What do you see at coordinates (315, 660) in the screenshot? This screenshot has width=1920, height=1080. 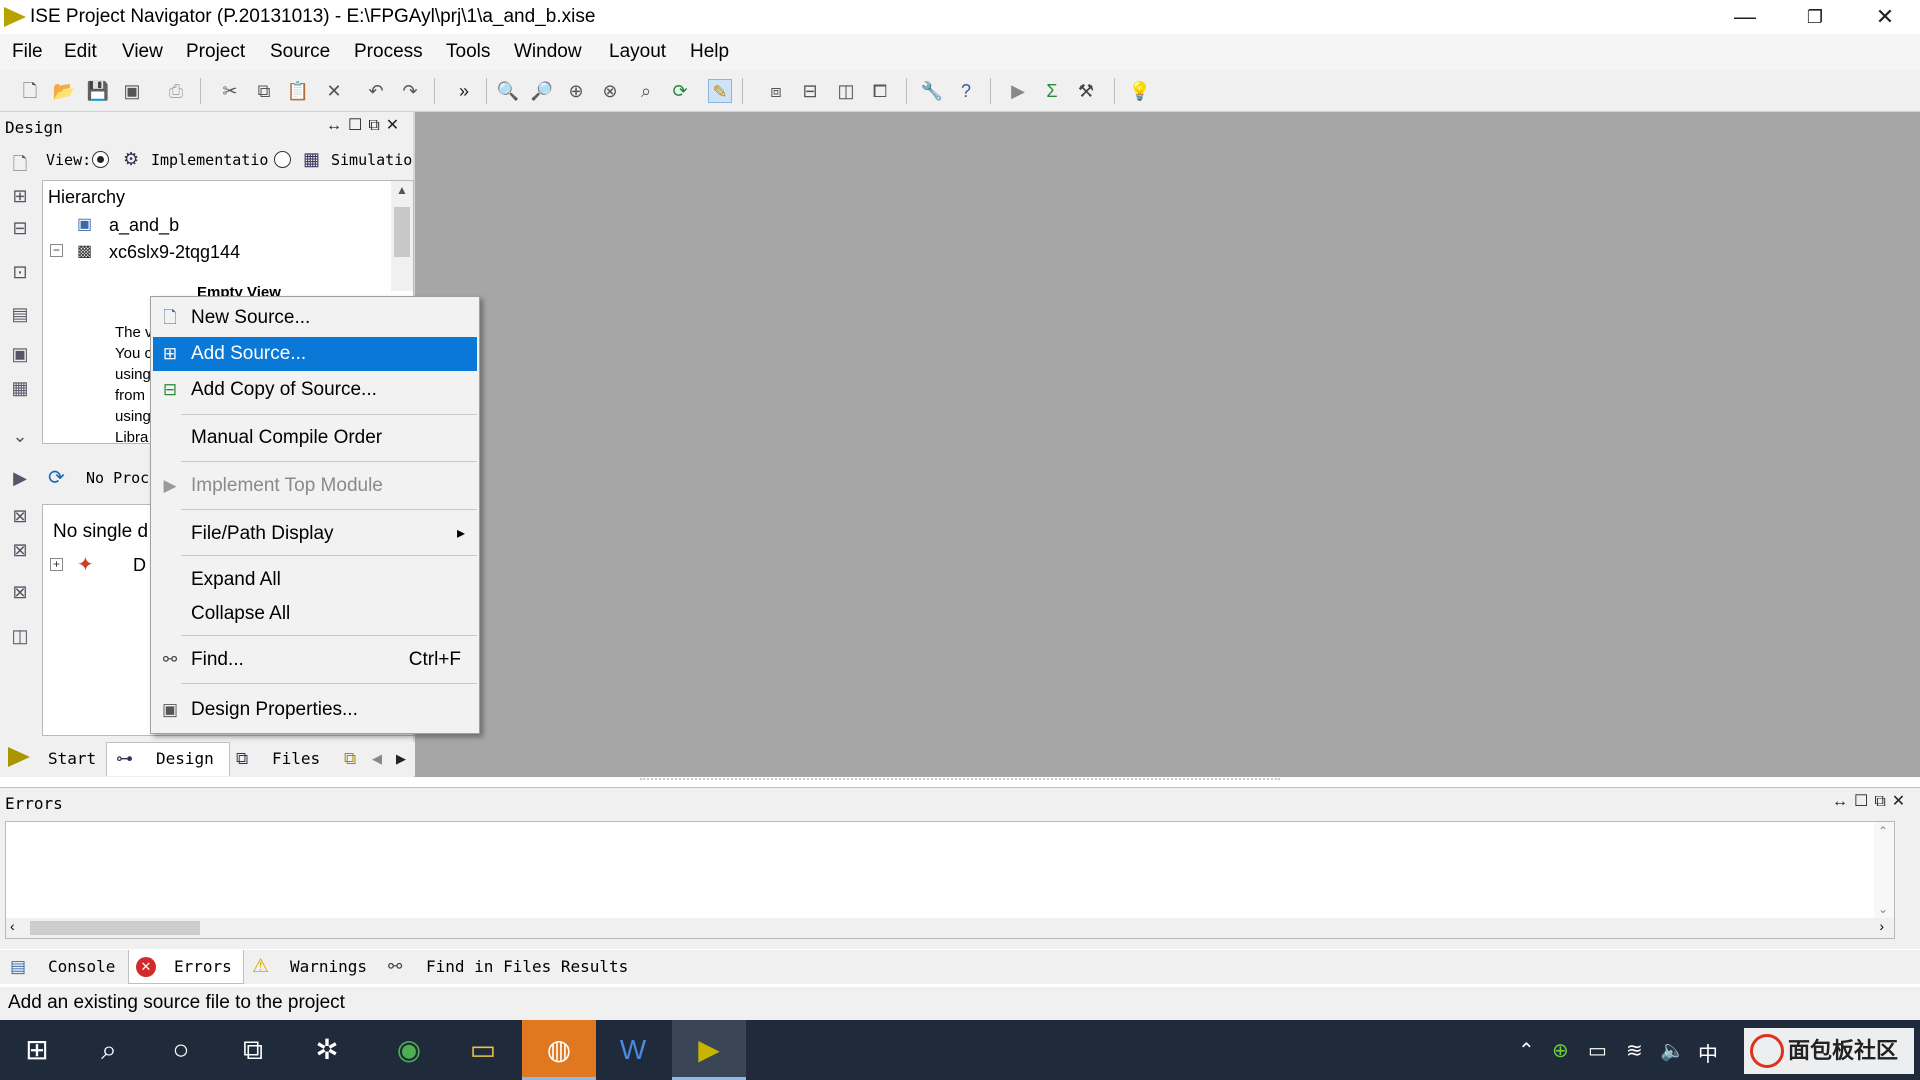 I see `menu-item-find: ⚯ Find... Ctrl+F` at bounding box center [315, 660].